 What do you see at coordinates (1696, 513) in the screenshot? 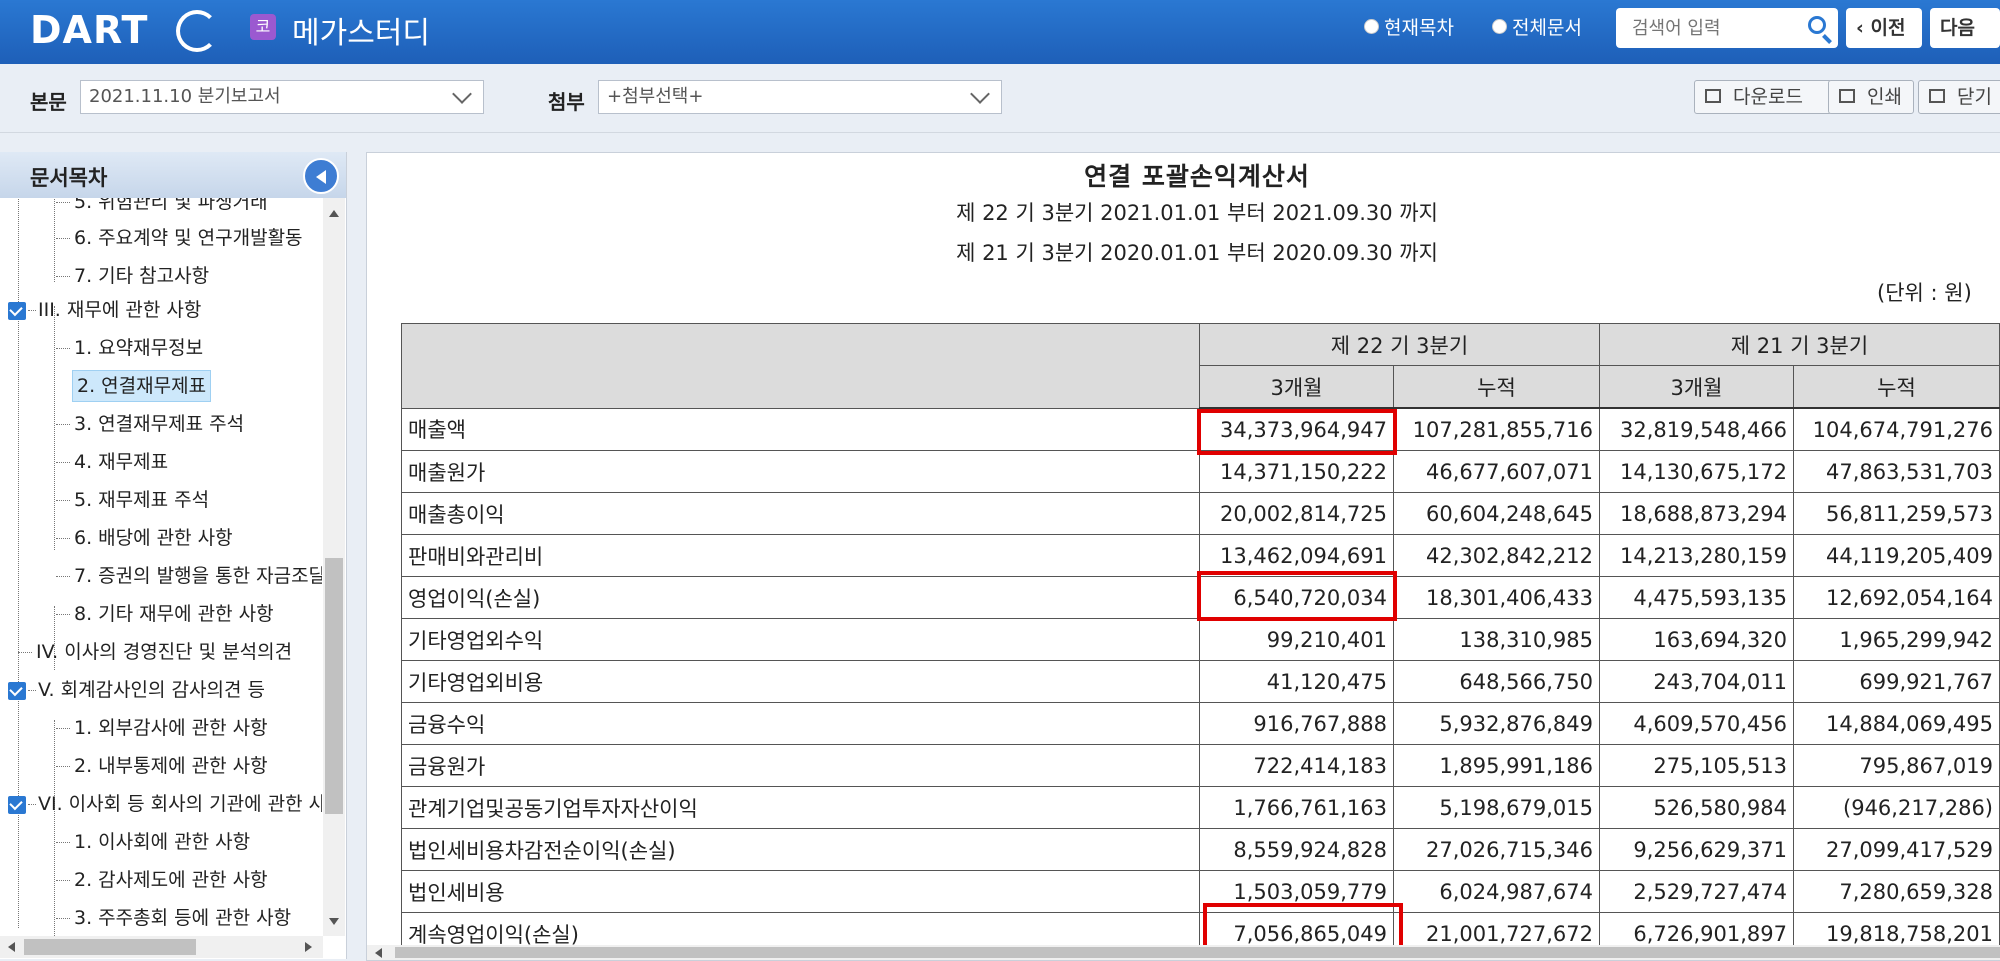
I see `amount-cell: 18,688,873,294` at bounding box center [1696, 513].